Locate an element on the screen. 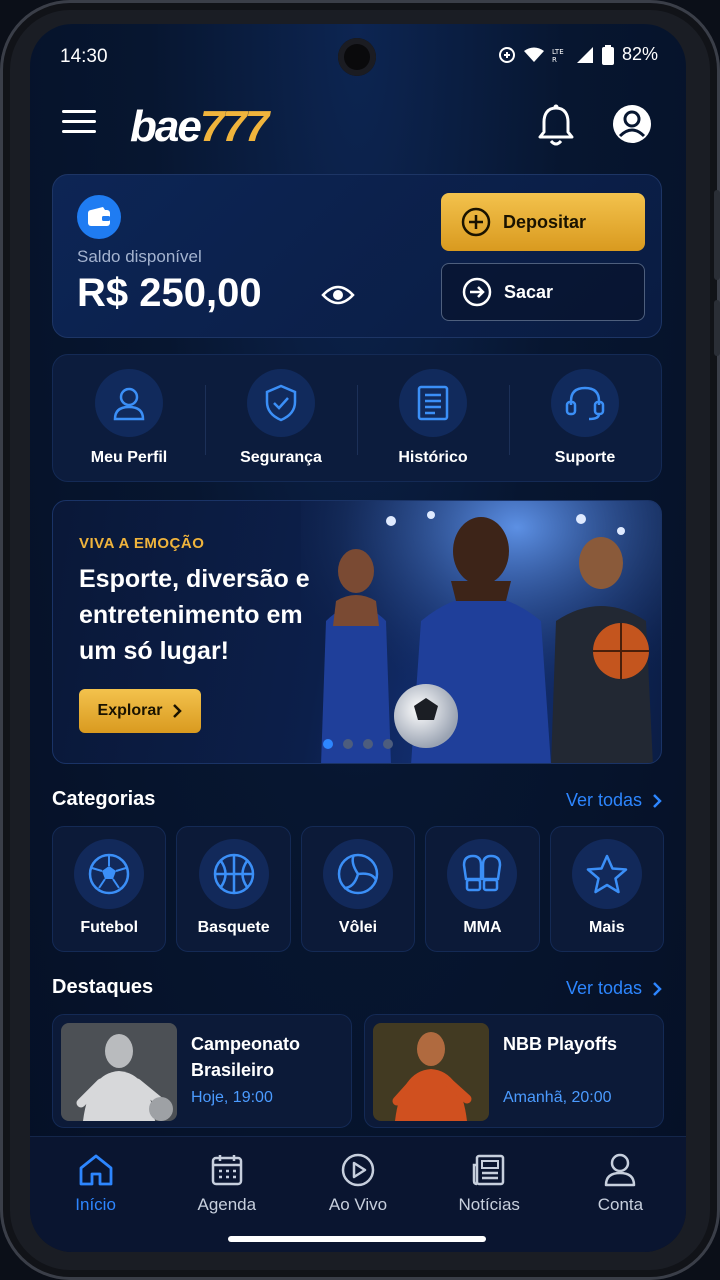 Image resolution: width=720 pixels, height=1280 pixels. volume-button is located at coordinates (717, 235).